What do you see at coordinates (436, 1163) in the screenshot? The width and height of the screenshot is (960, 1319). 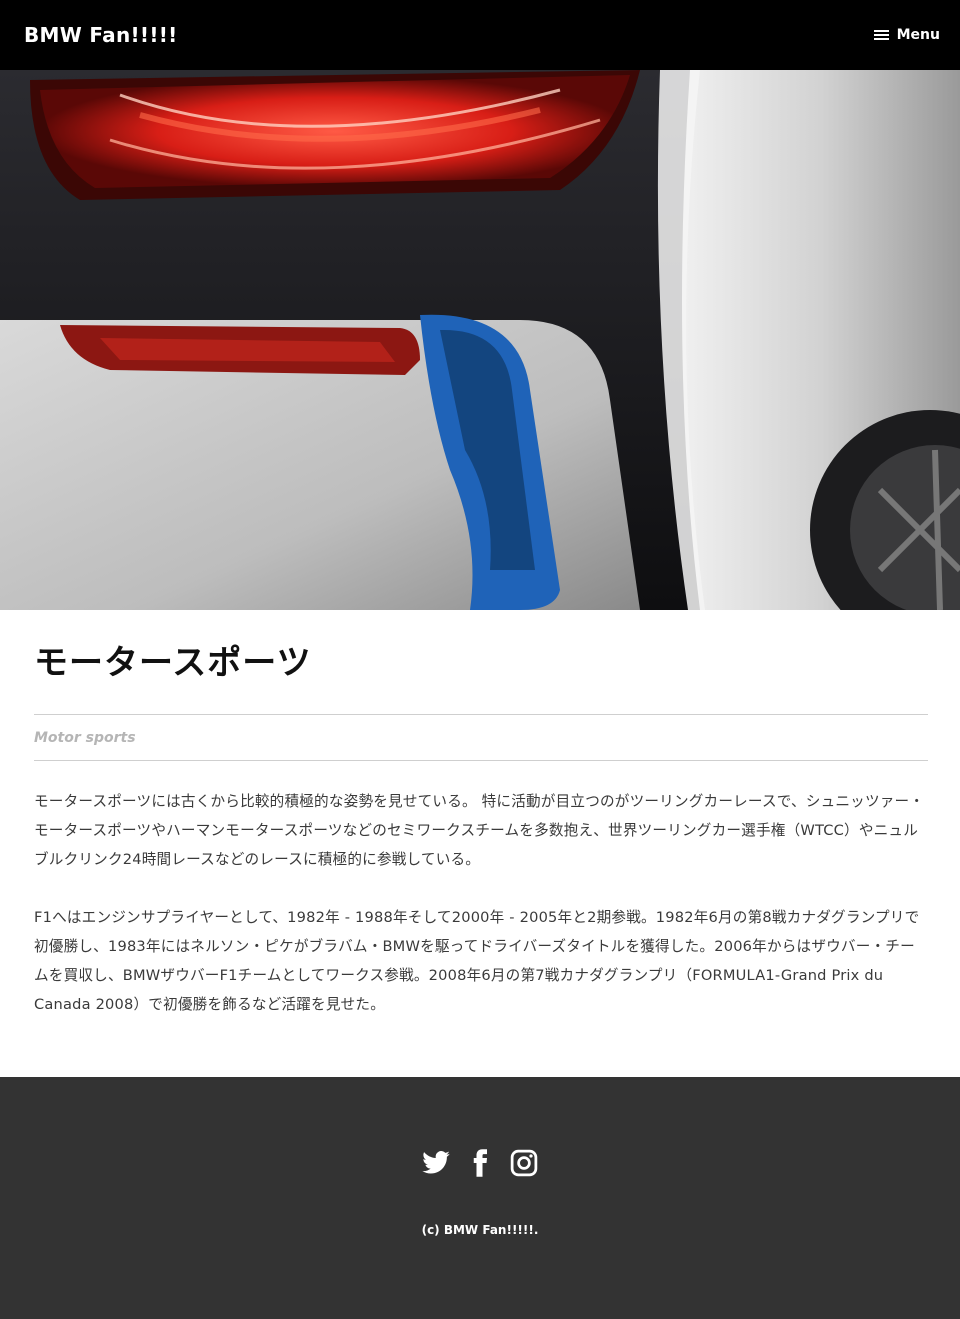 I see `twitter-icon` at bounding box center [436, 1163].